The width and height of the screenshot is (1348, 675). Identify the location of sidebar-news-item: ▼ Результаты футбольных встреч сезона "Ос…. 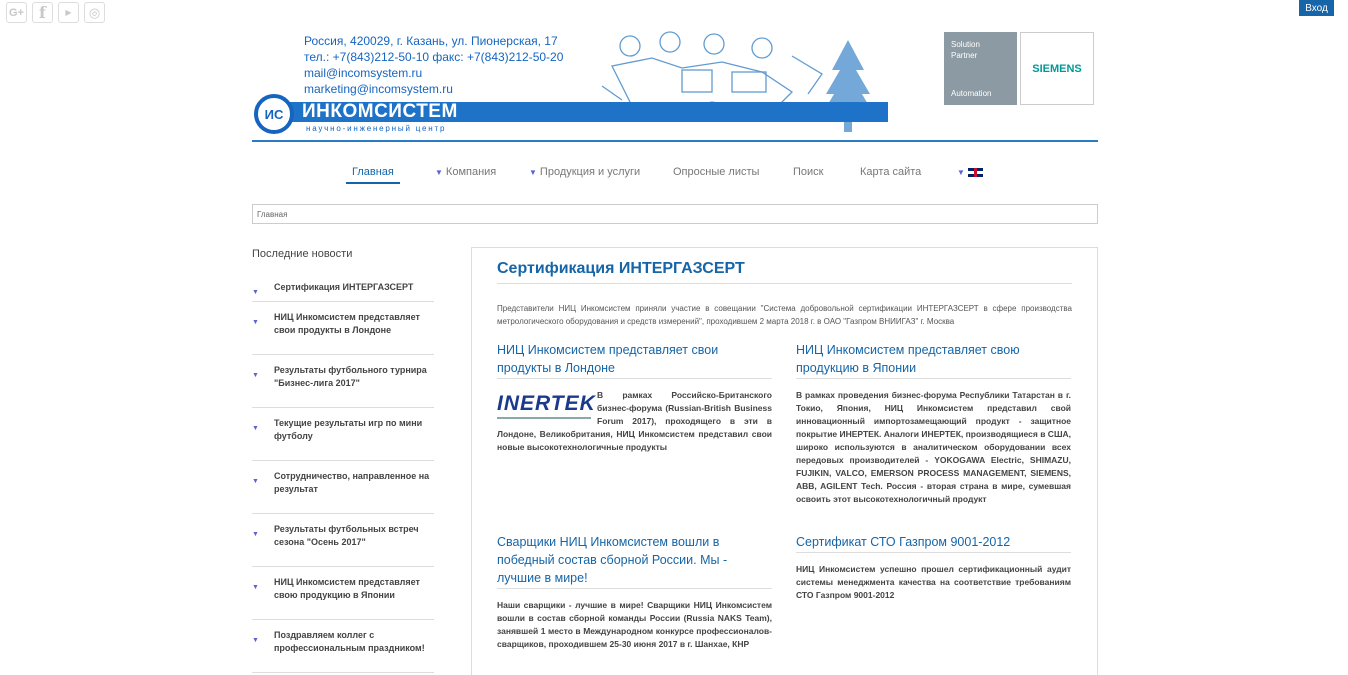
(343, 540).